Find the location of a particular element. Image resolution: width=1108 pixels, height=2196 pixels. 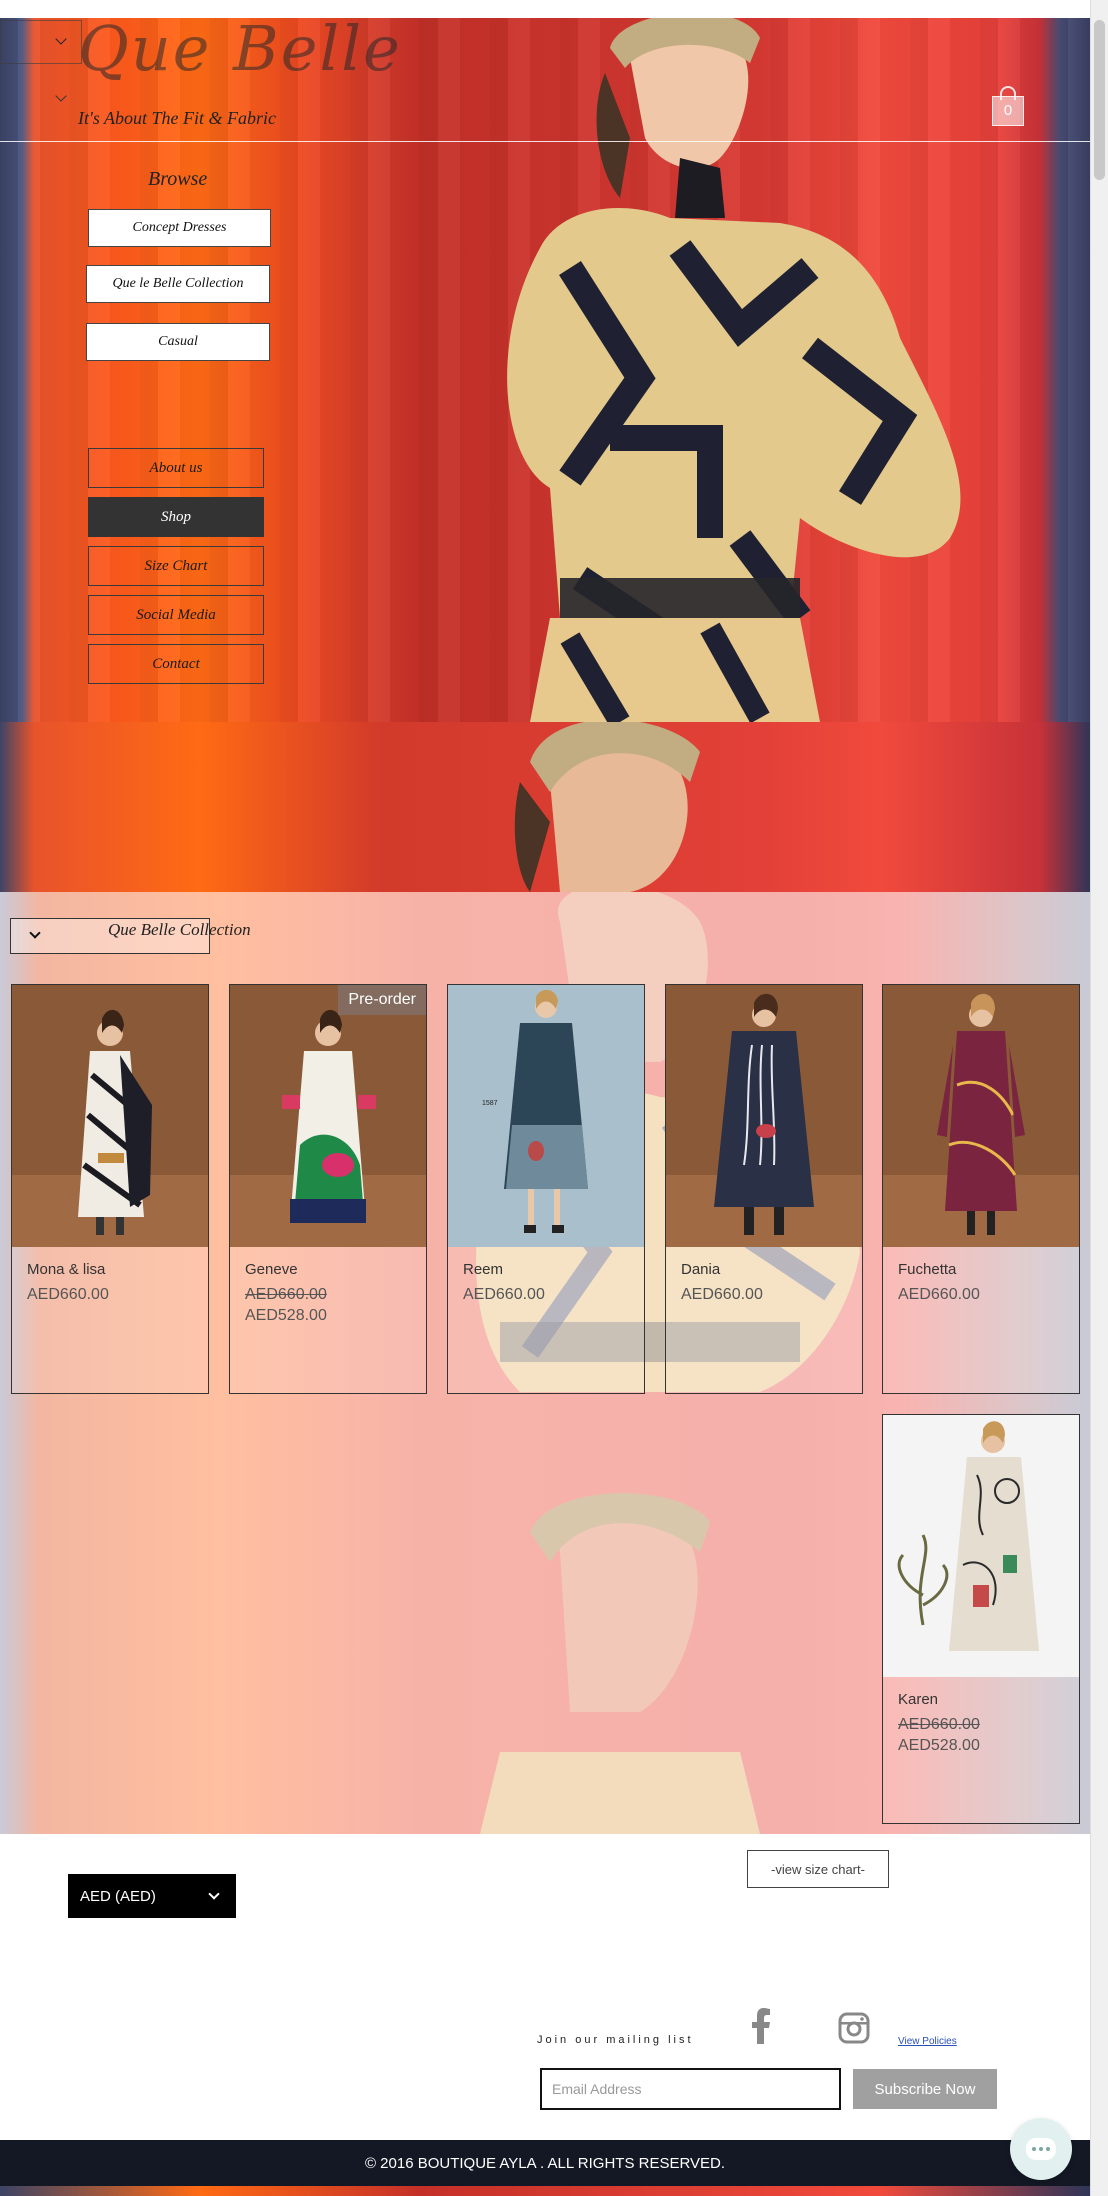

currency-label: AED (AED) is located at coordinates (118, 1896).